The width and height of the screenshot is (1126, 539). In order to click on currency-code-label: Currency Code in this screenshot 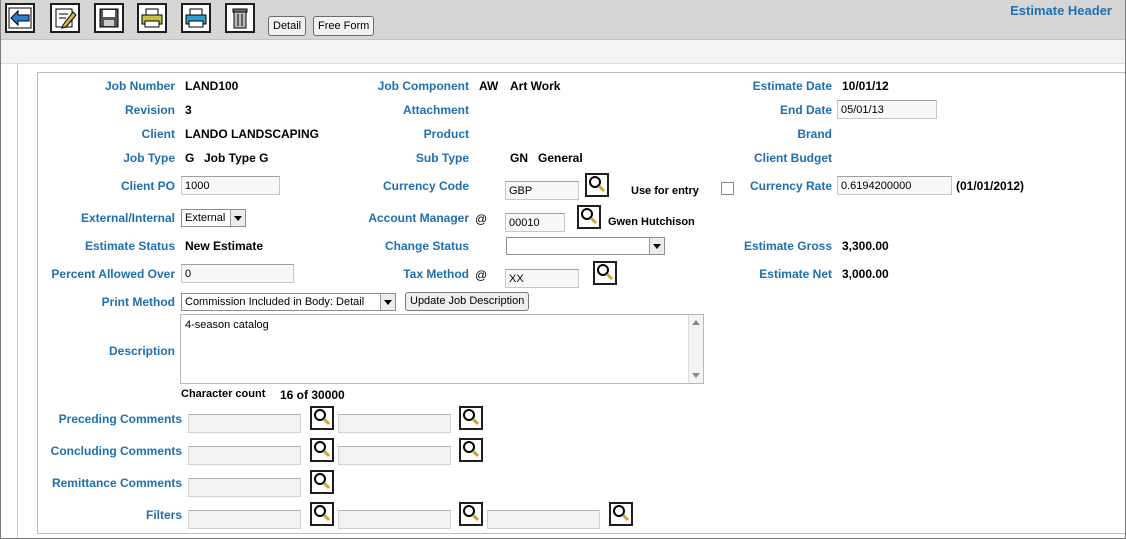, I will do `click(425, 186)`.